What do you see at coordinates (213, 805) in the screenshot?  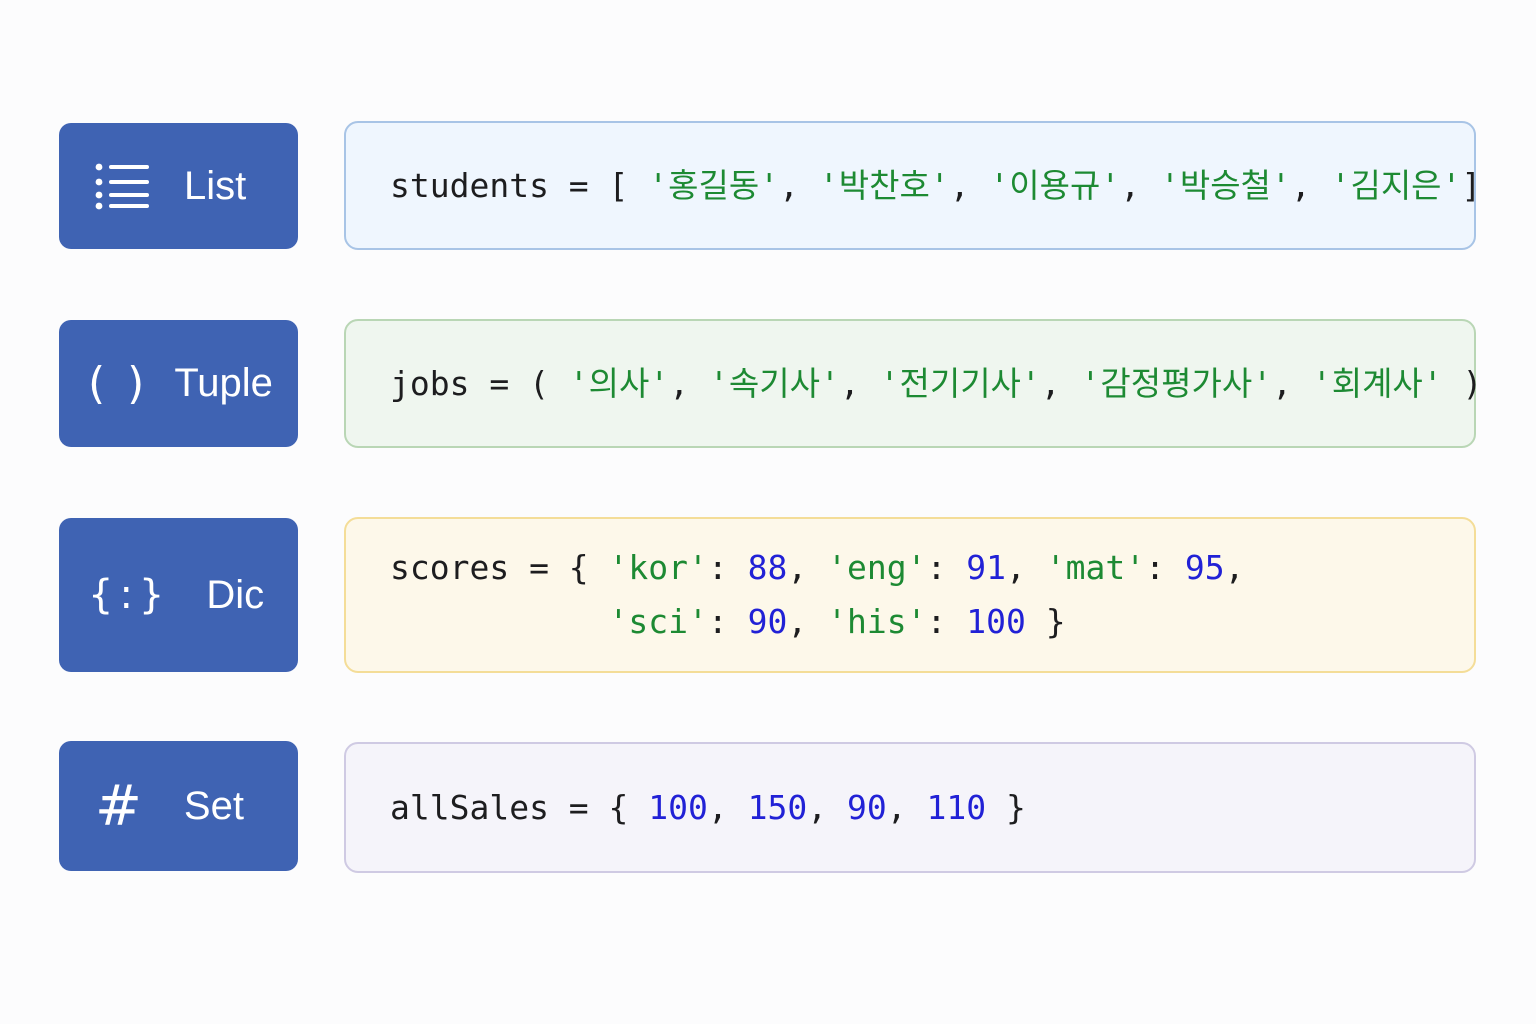 I see `set-label: Set` at bounding box center [213, 805].